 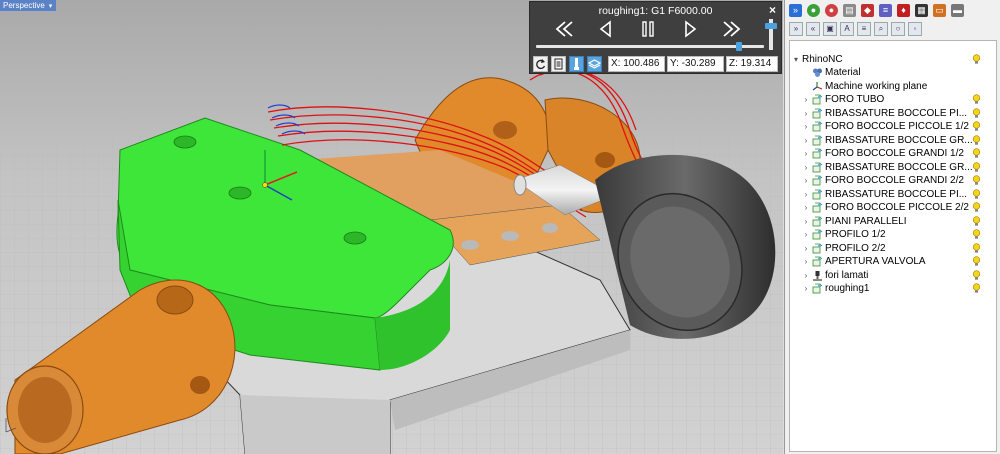 What do you see at coordinates (28, 5) in the screenshot?
I see `viewport-label-tab: Perspective ▾` at bounding box center [28, 5].